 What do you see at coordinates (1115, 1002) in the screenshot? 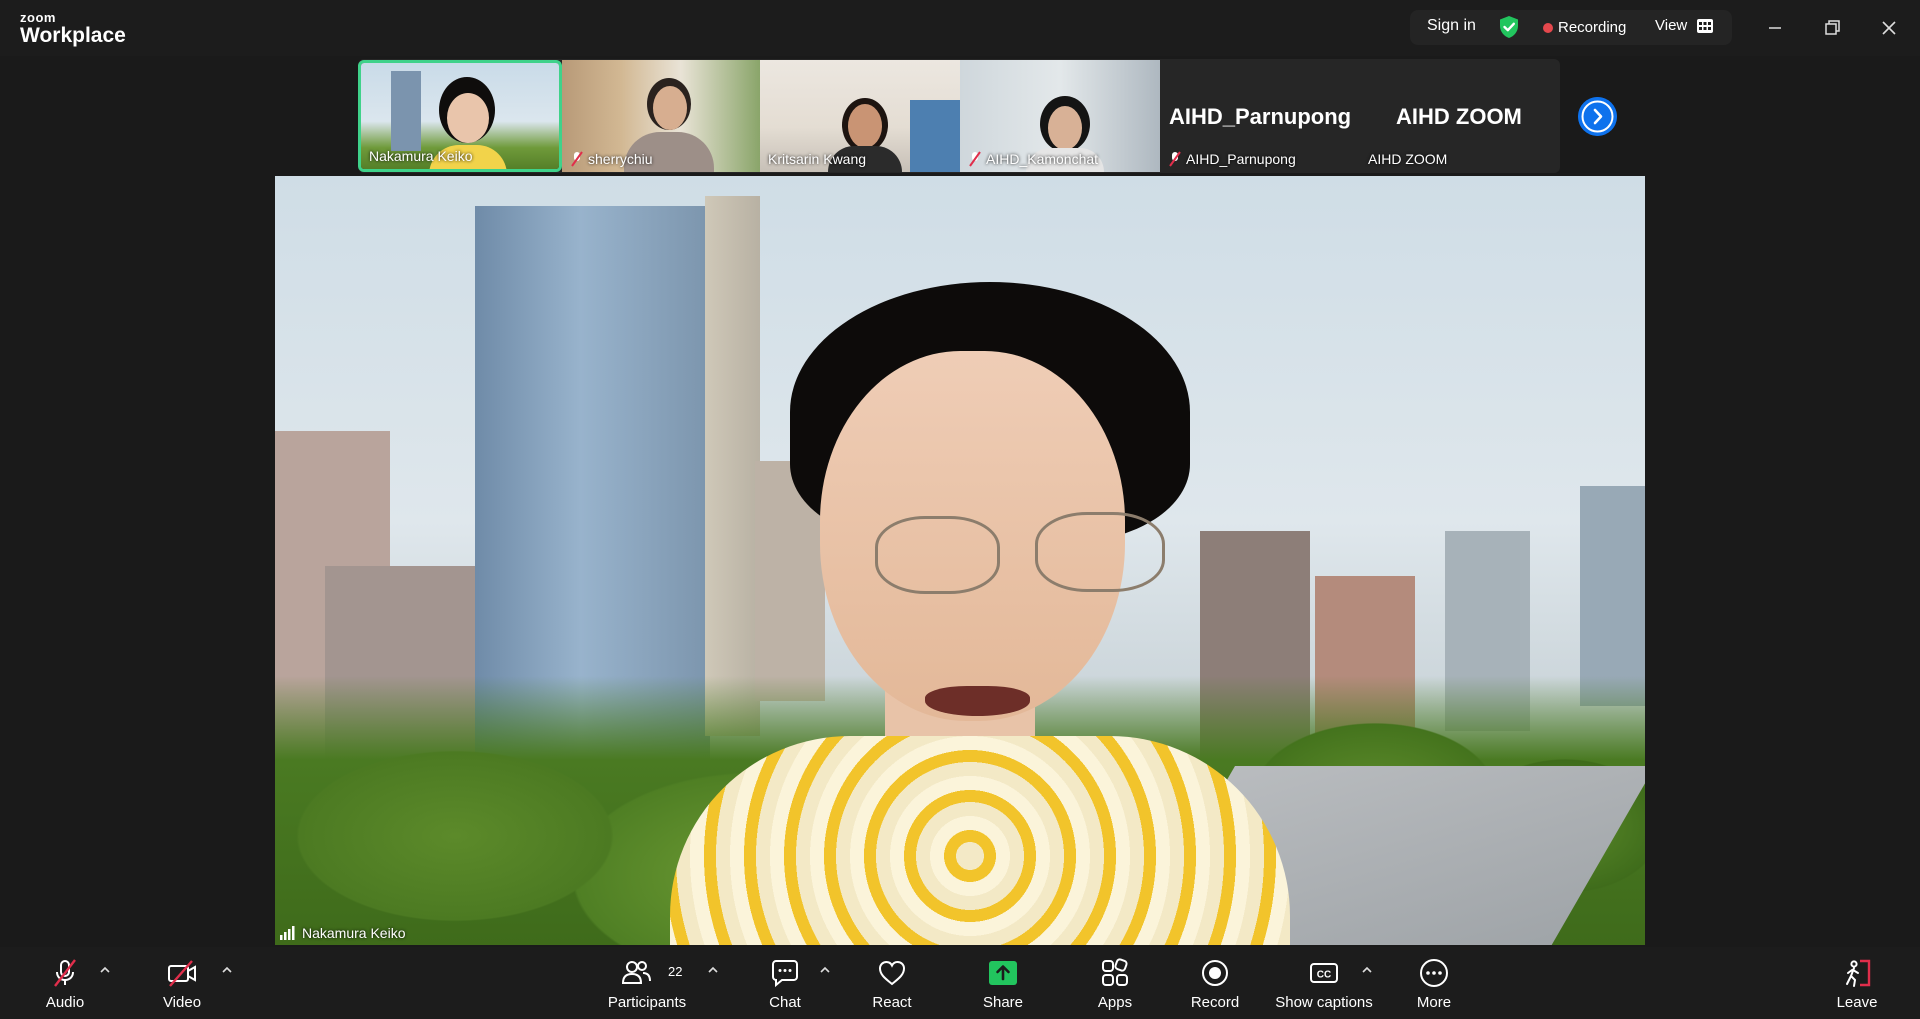
I see `apps-label: Apps` at bounding box center [1115, 1002].